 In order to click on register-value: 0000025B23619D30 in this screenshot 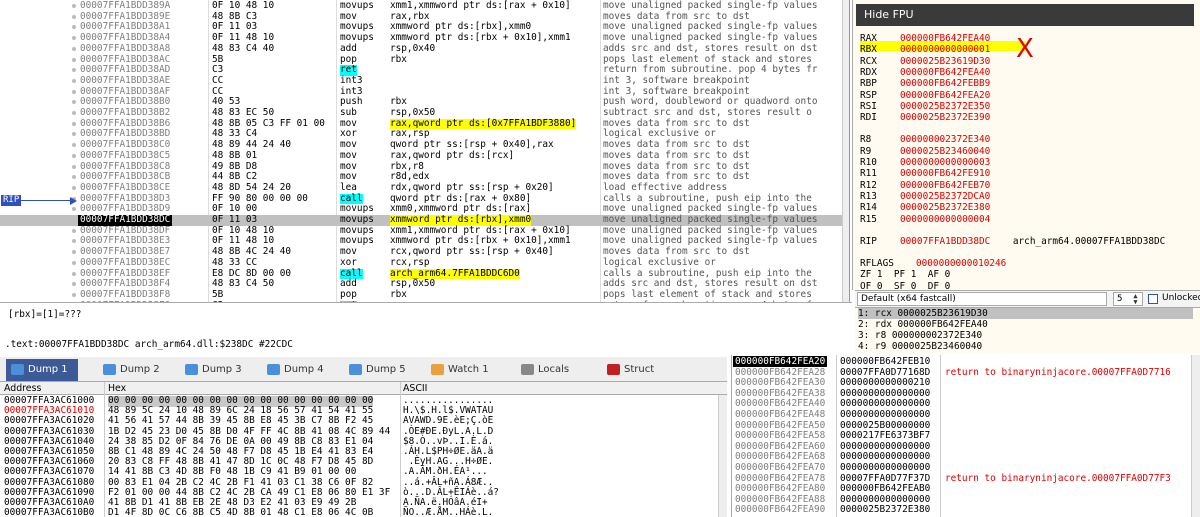, I will do `click(945, 61)`.